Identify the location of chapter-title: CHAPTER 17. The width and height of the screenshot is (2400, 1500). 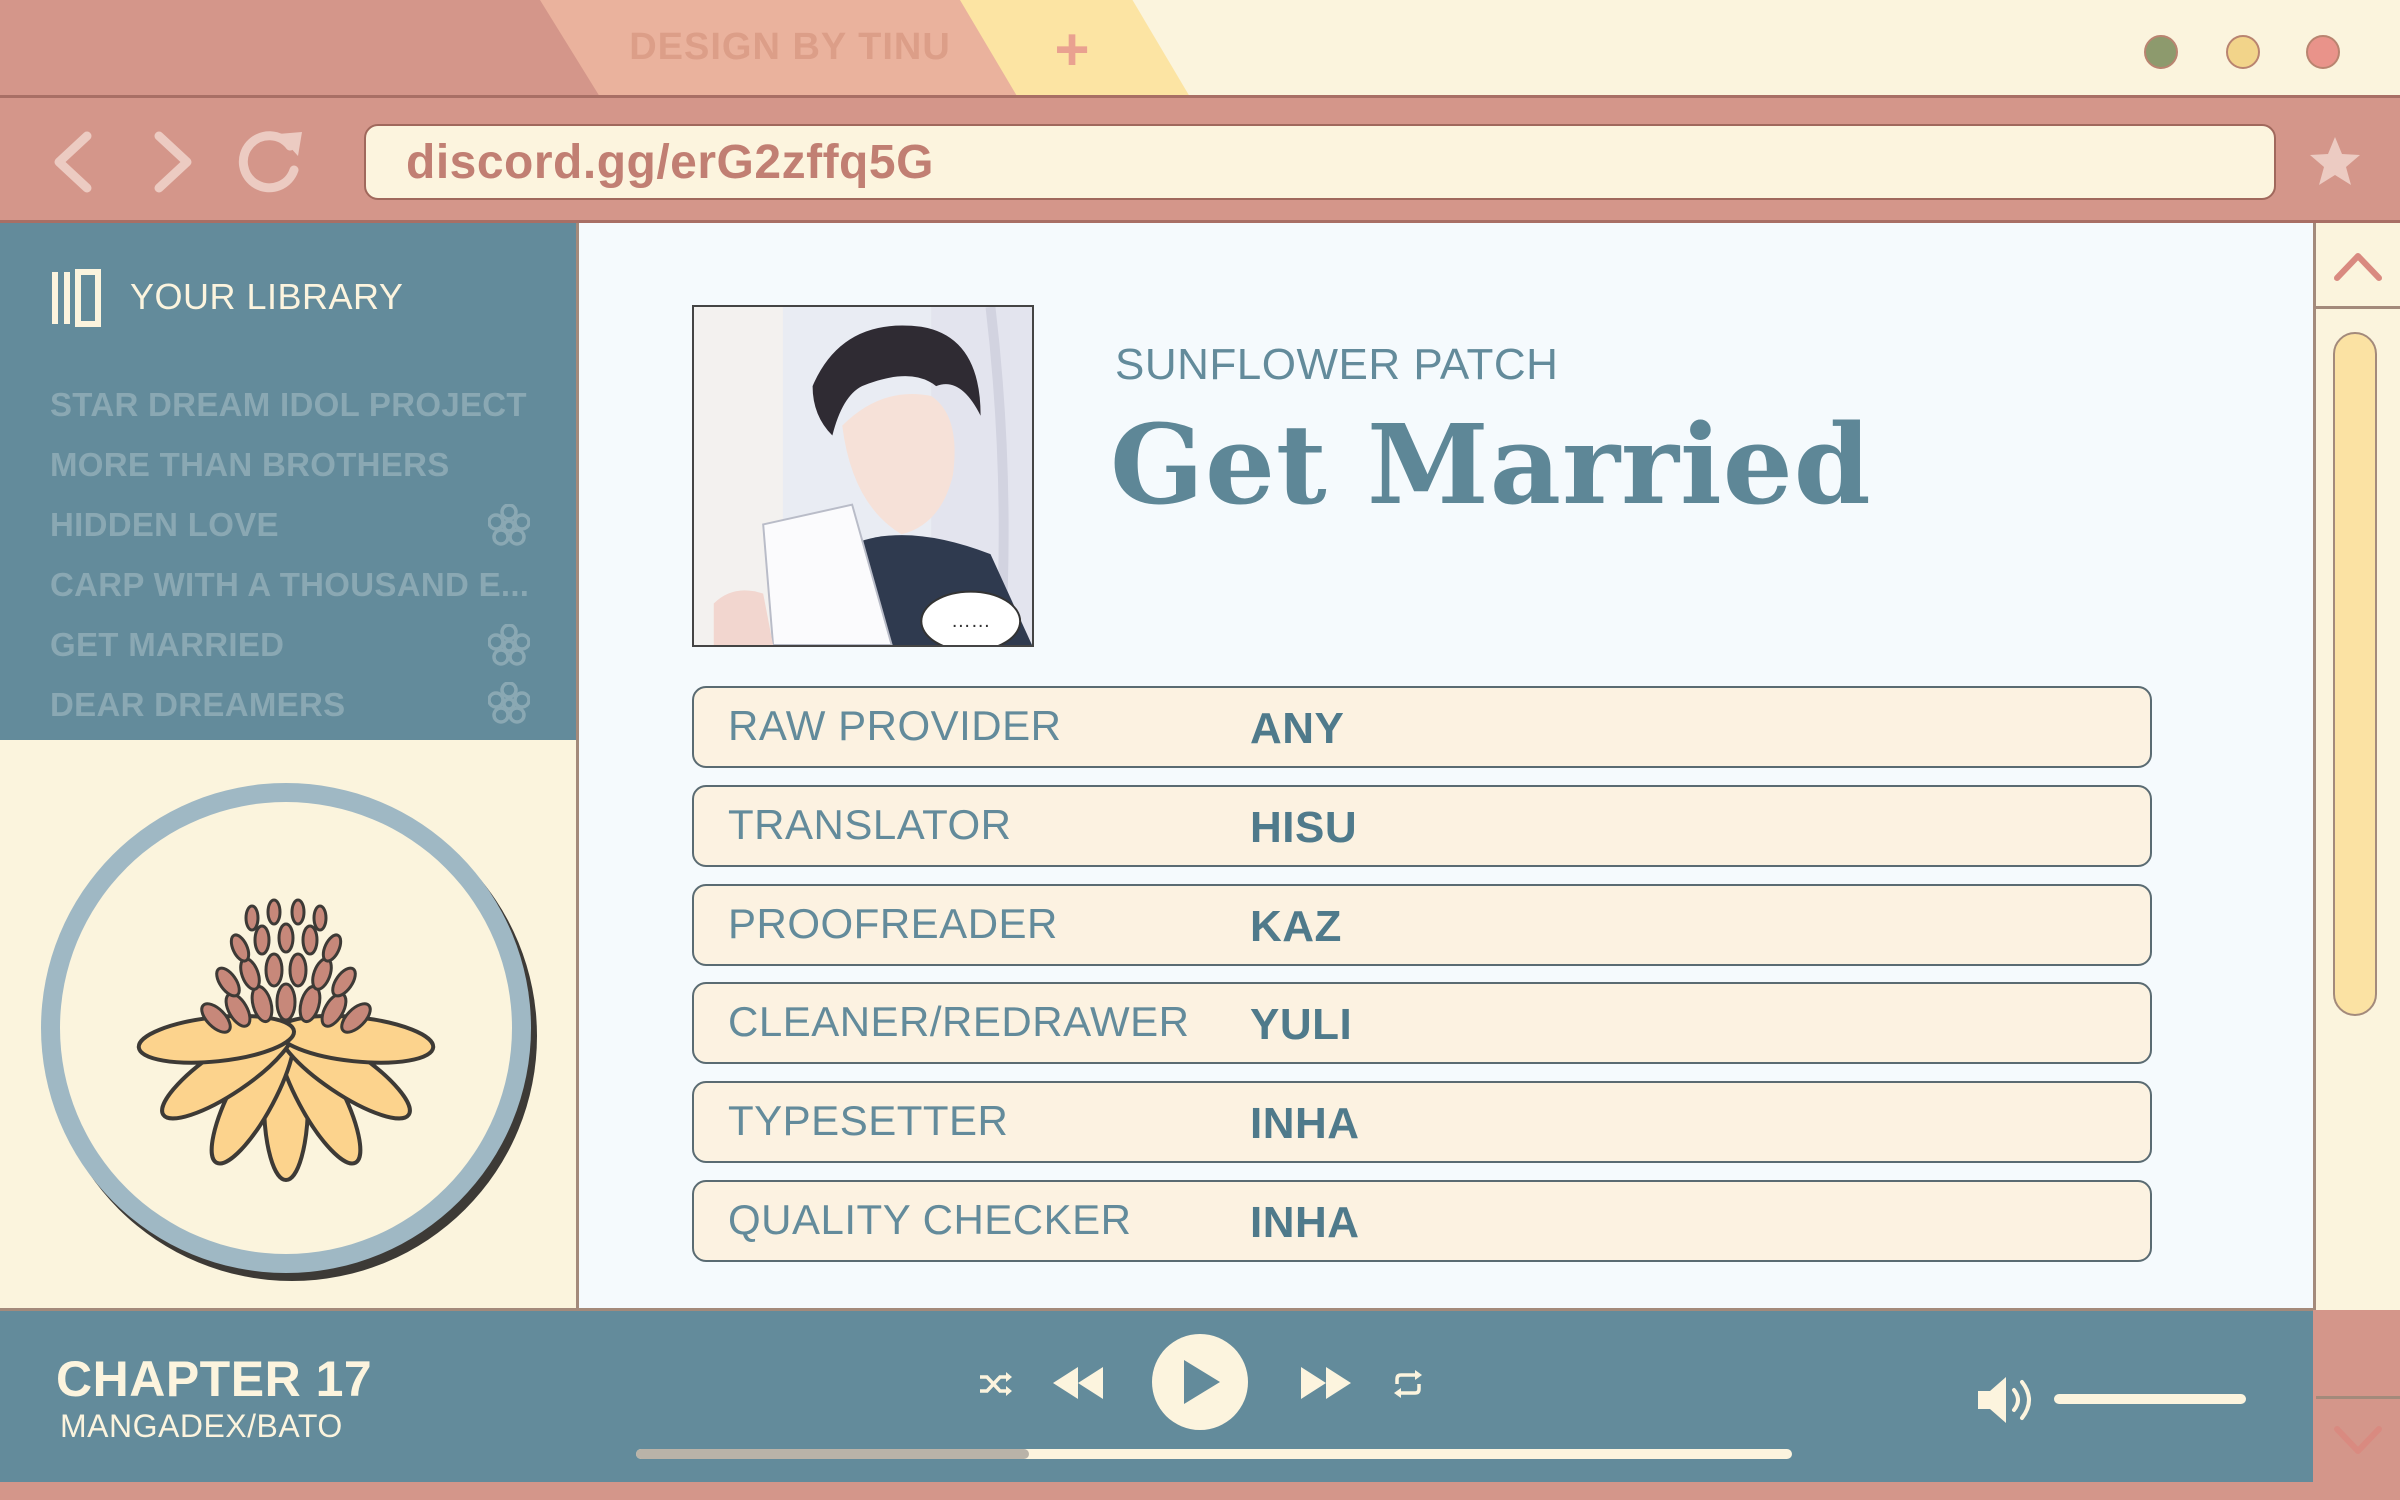
(214, 1379).